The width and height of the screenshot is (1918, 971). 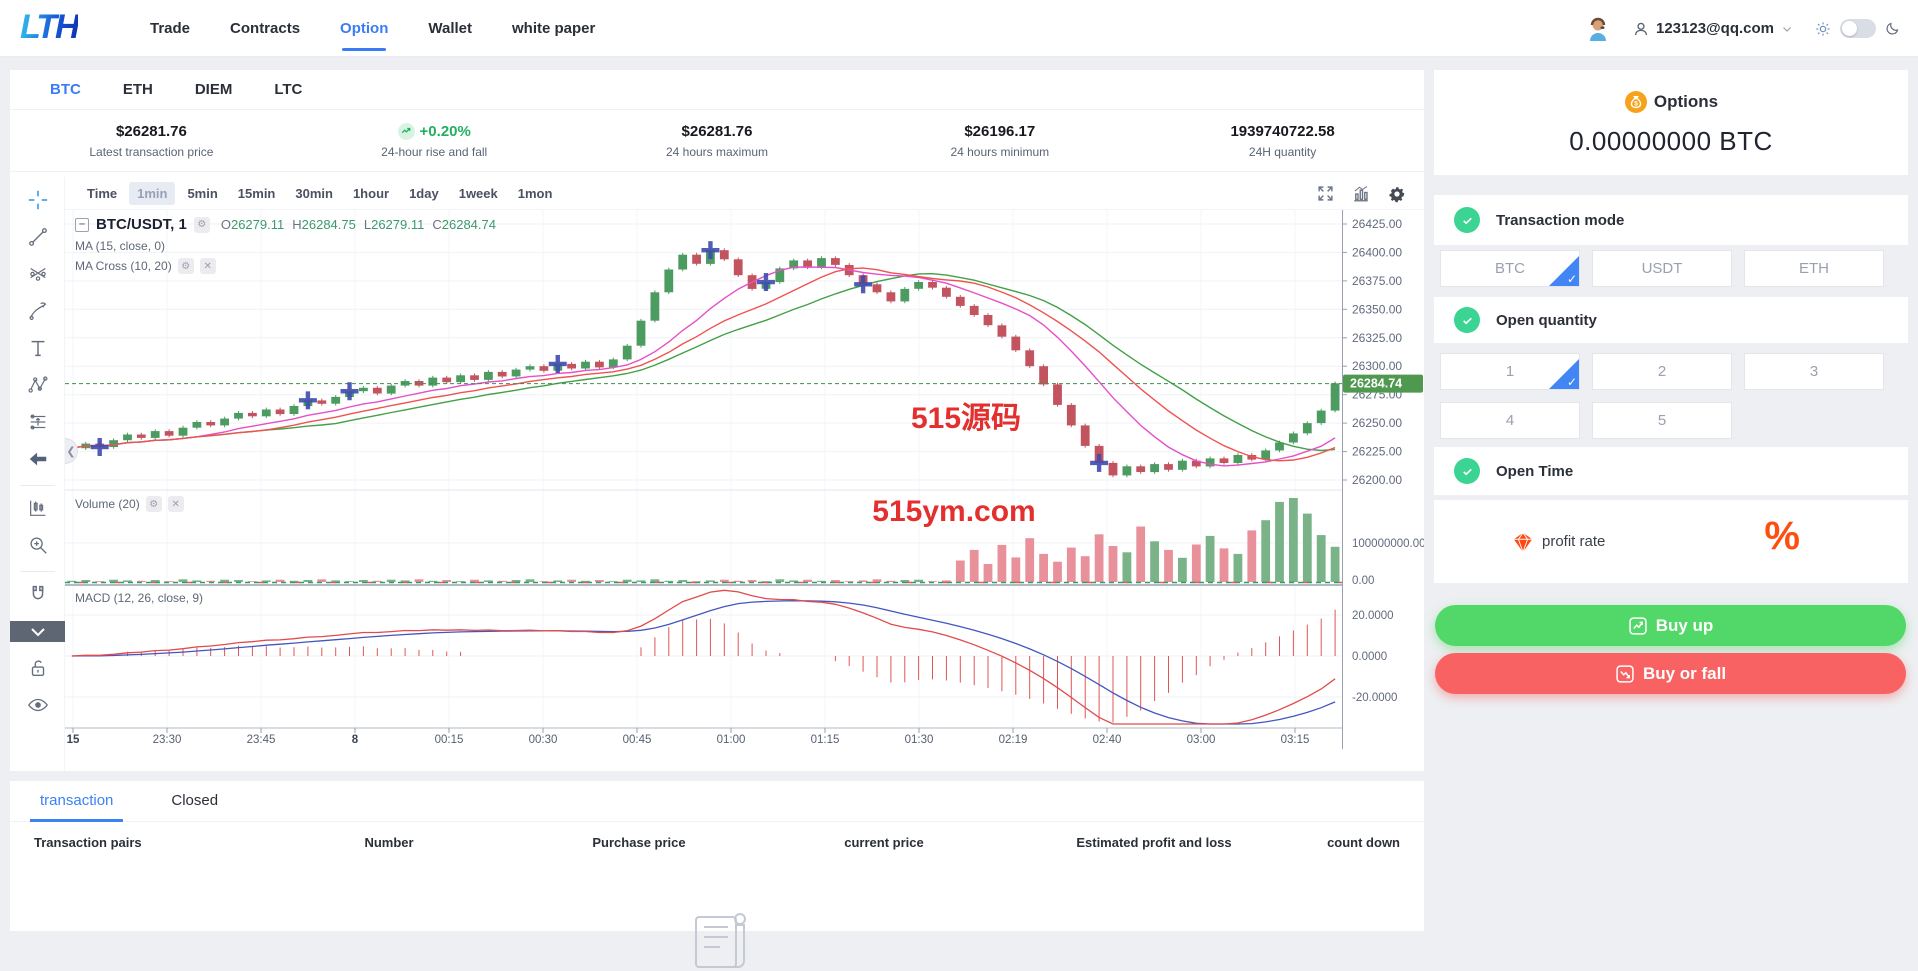 What do you see at coordinates (37, 631) in the screenshot?
I see `tools-collapse-button` at bounding box center [37, 631].